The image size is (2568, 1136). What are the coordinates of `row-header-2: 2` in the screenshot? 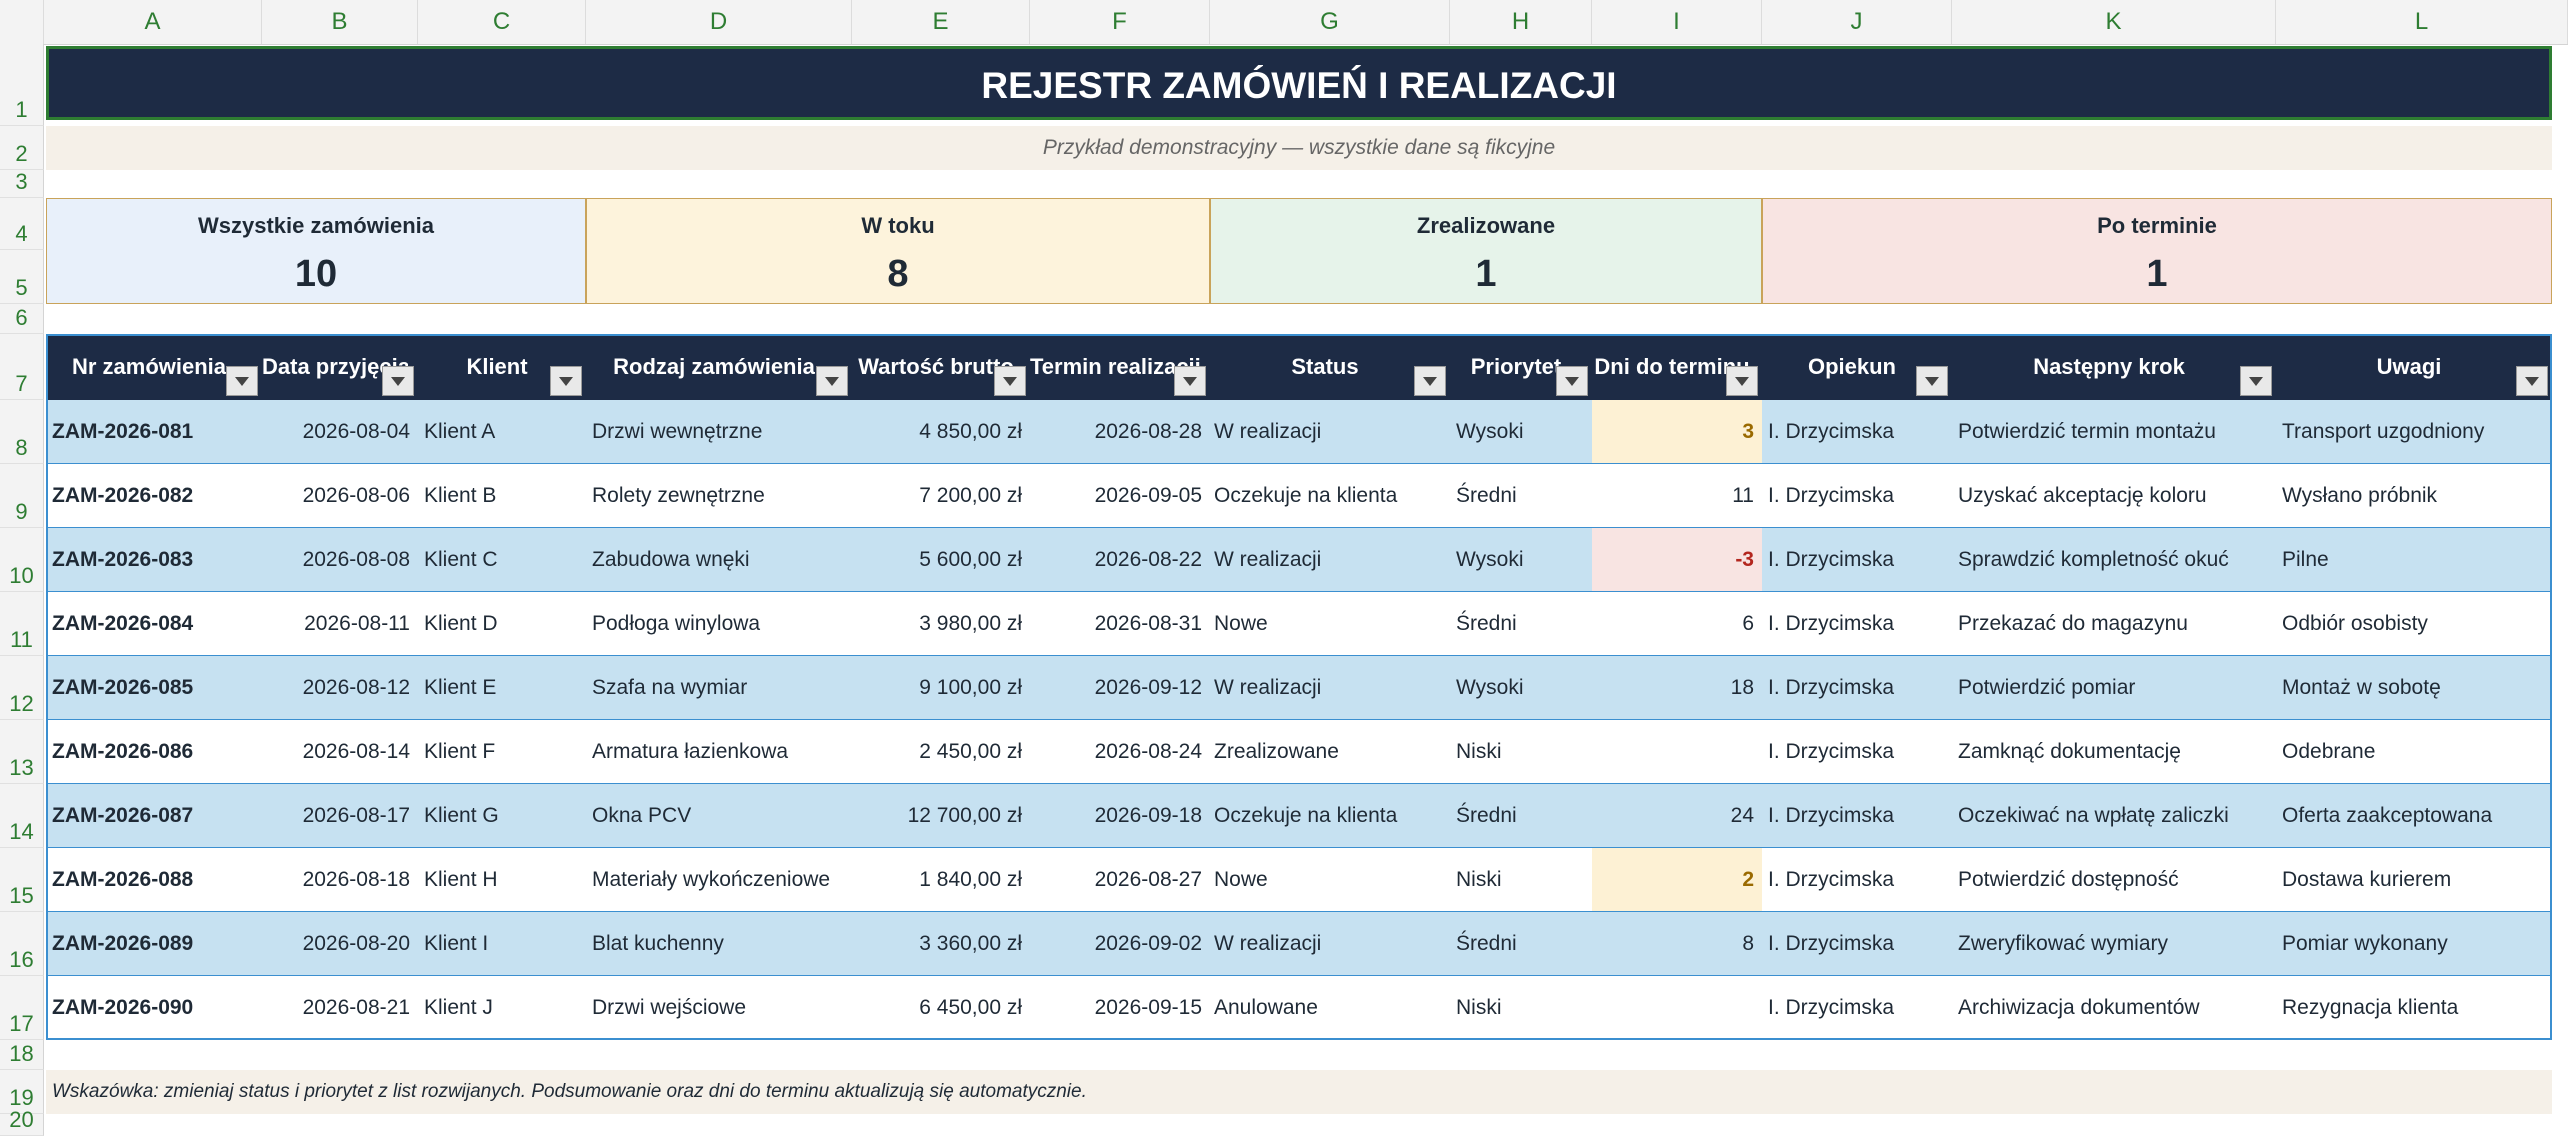 It's located at (22, 148).